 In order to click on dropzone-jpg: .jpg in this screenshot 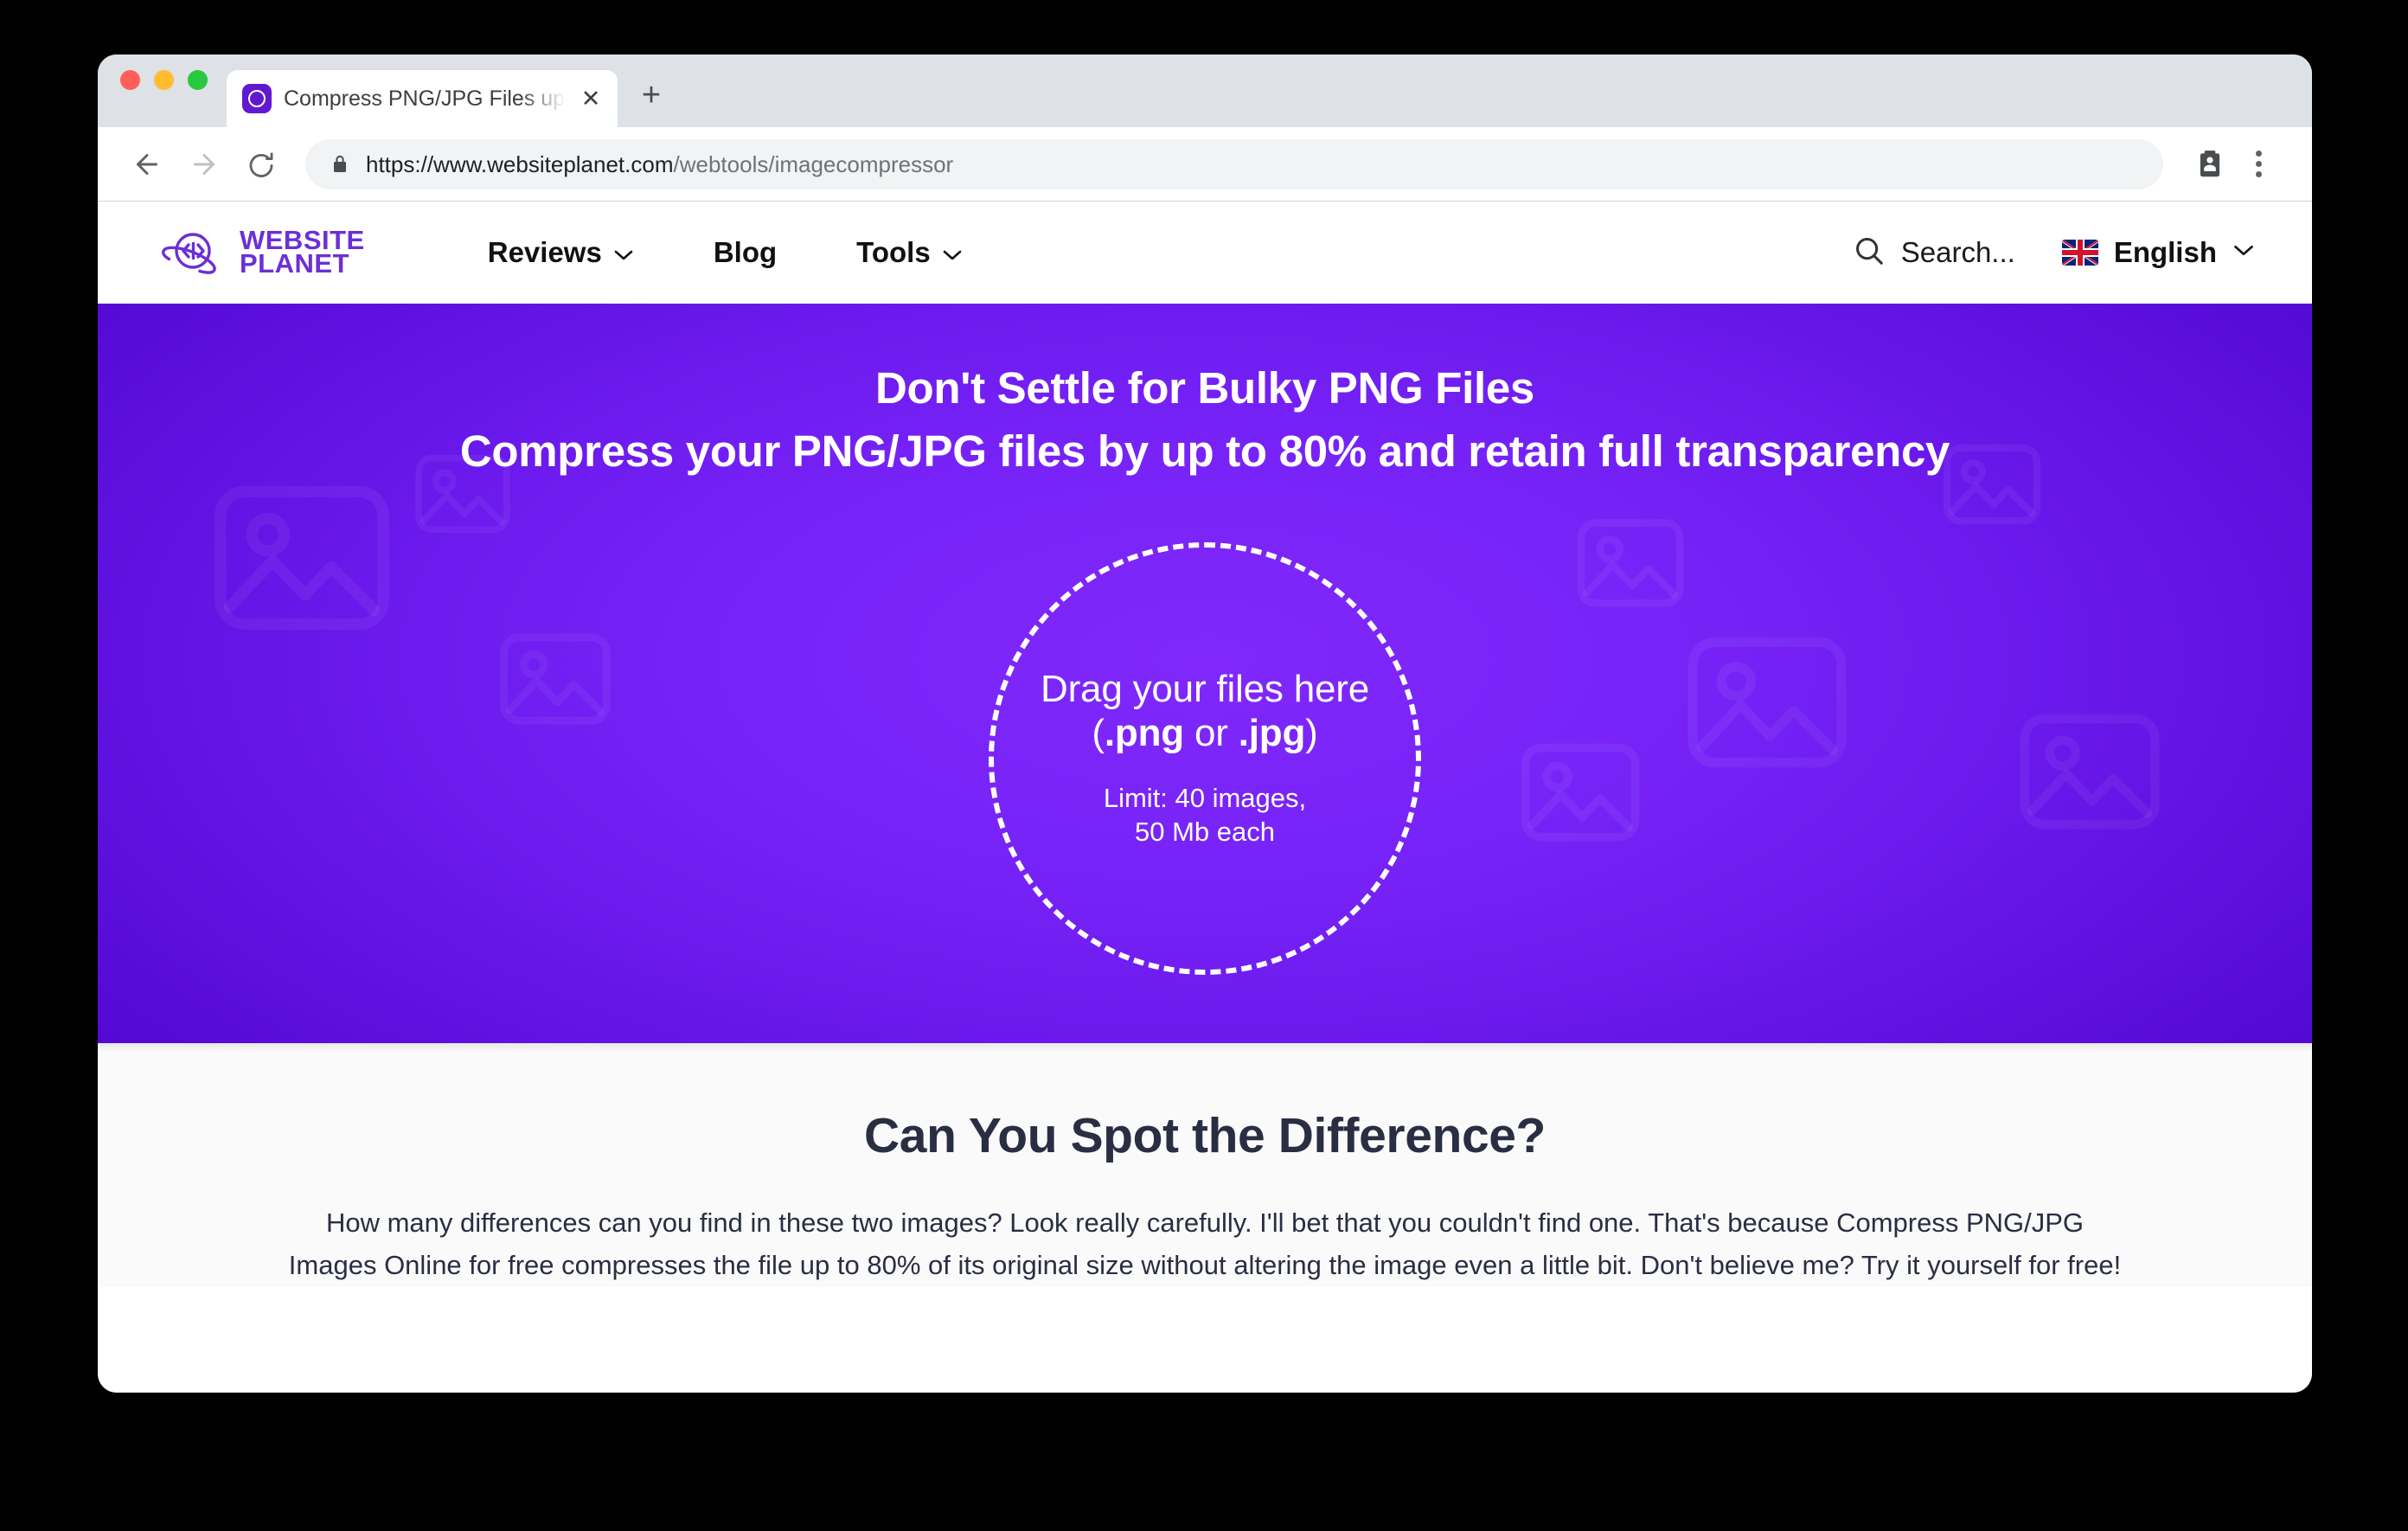, I will do `click(1272, 733)`.